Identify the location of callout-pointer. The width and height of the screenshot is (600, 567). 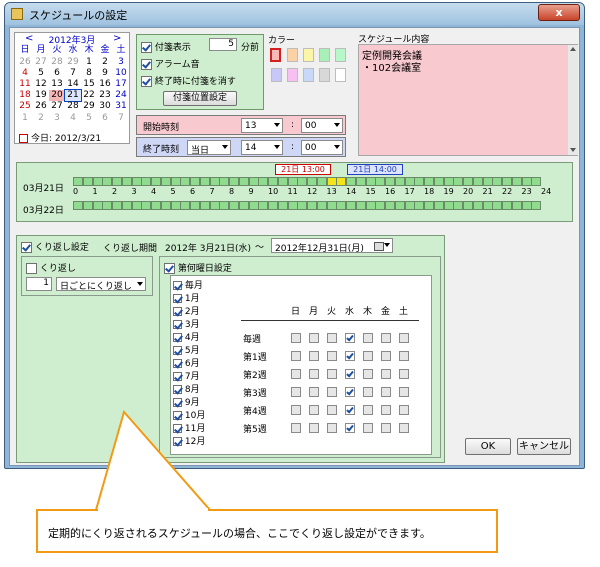
(153, 460).